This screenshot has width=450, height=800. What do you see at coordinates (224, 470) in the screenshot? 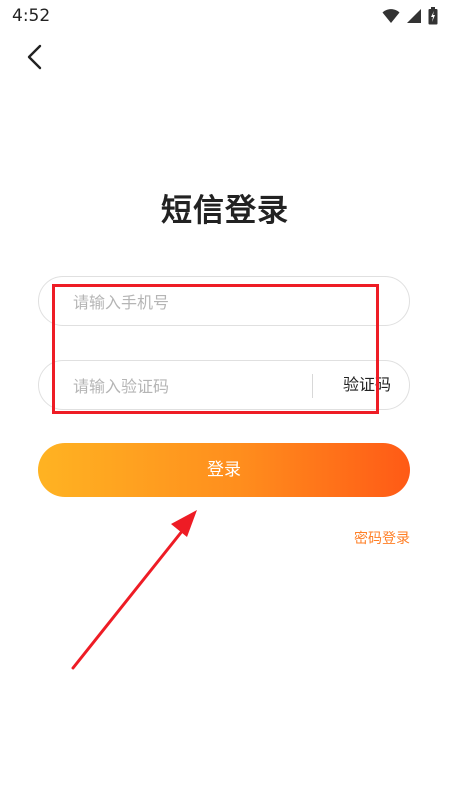
I see `login-button: 登录` at bounding box center [224, 470].